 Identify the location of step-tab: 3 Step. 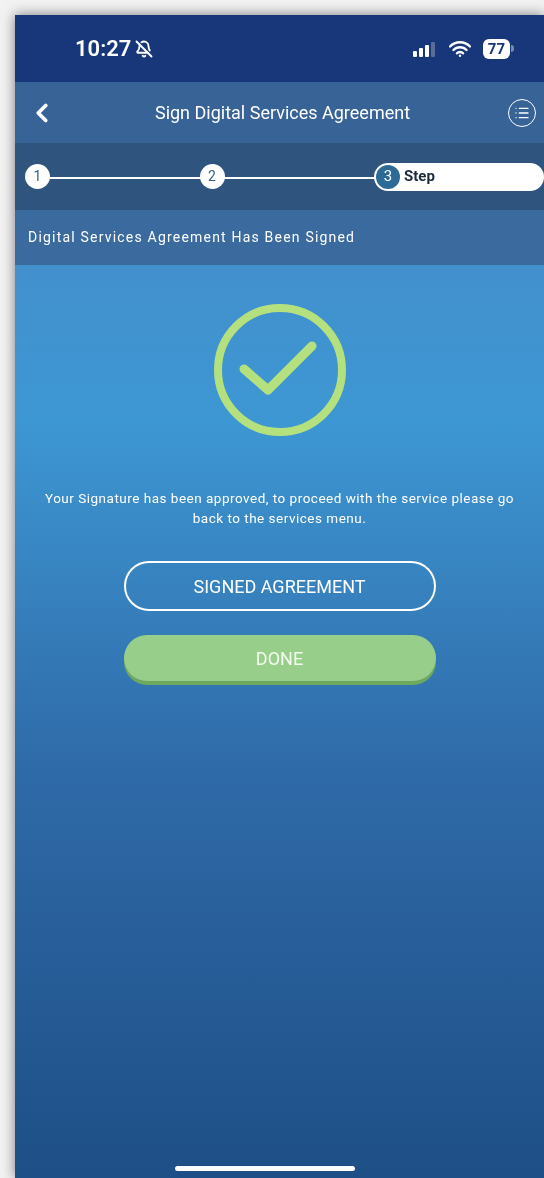
(459, 176).